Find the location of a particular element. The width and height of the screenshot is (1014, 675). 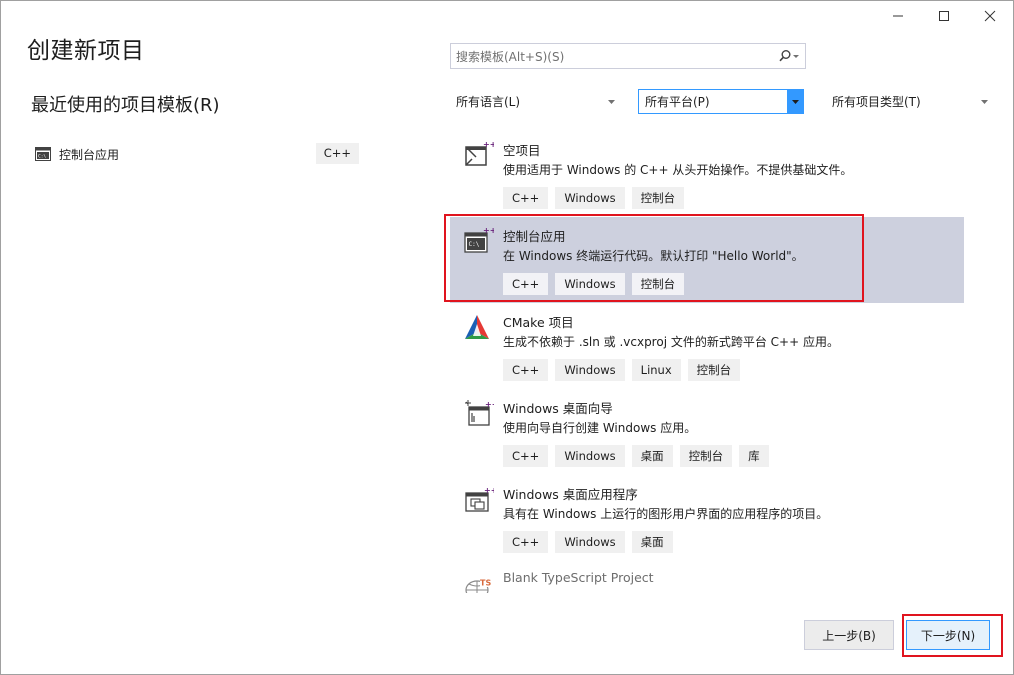

minimize-button is located at coordinates (898, 16).